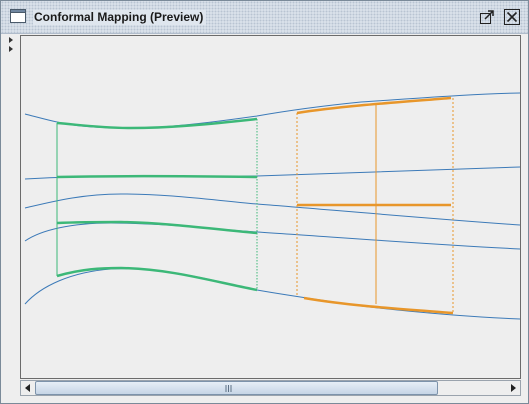  What do you see at coordinates (28, 388) in the screenshot?
I see `triangle-left-icon` at bounding box center [28, 388].